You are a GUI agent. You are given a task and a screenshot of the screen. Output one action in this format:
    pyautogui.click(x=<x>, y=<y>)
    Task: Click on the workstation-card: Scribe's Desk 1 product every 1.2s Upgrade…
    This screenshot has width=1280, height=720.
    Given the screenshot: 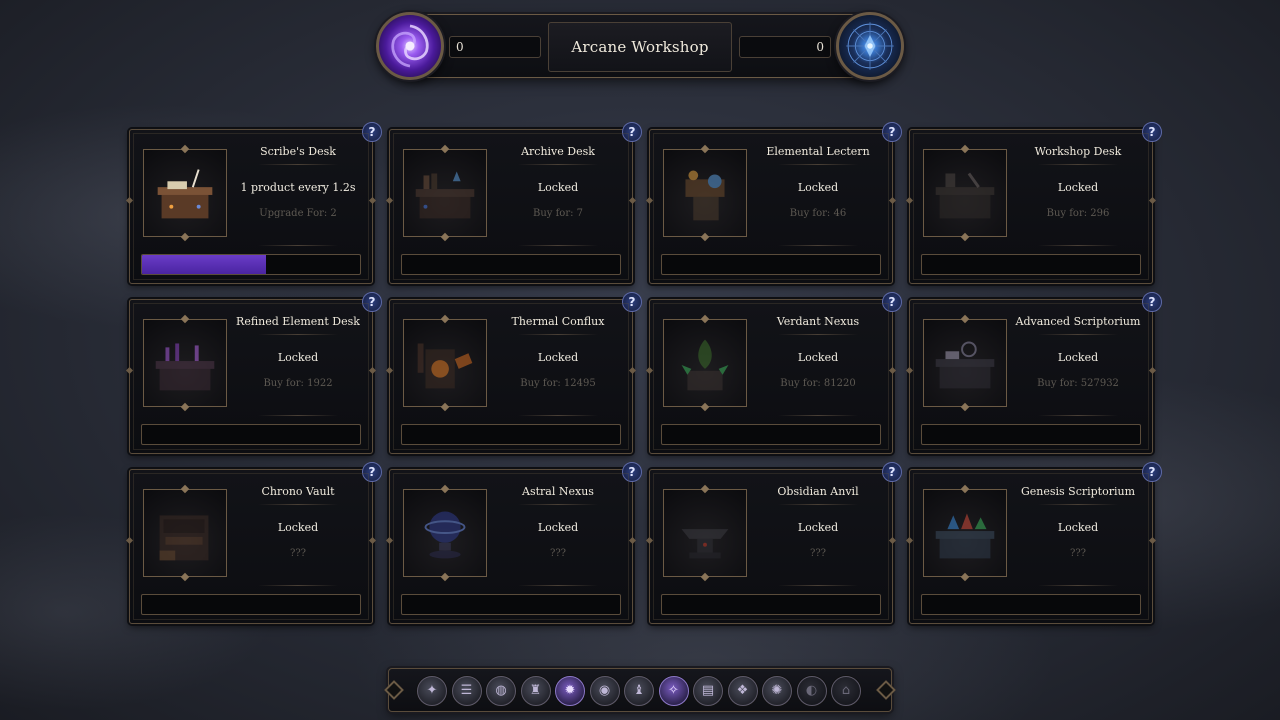 What is the action you would take?
    pyautogui.click(x=253, y=203)
    